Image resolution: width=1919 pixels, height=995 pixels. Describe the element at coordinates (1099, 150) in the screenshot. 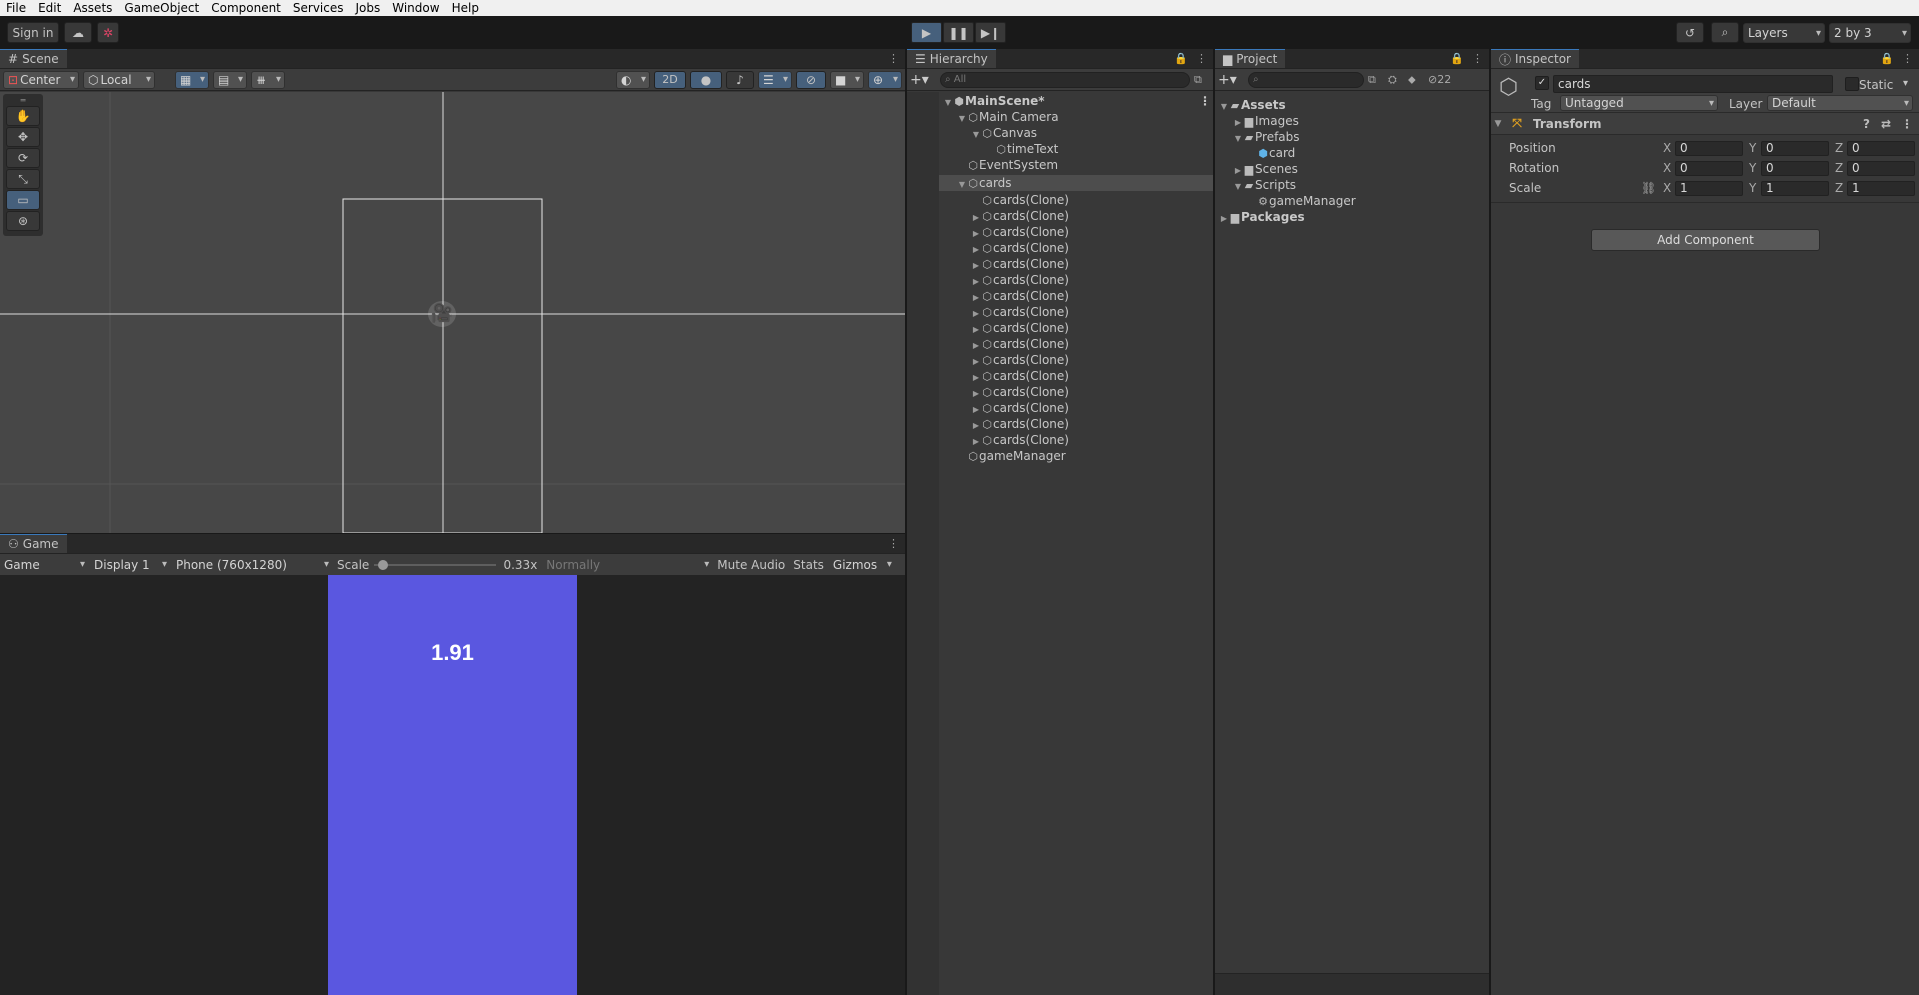

I see `tree-row-timetext: ⬡timeText` at that location.